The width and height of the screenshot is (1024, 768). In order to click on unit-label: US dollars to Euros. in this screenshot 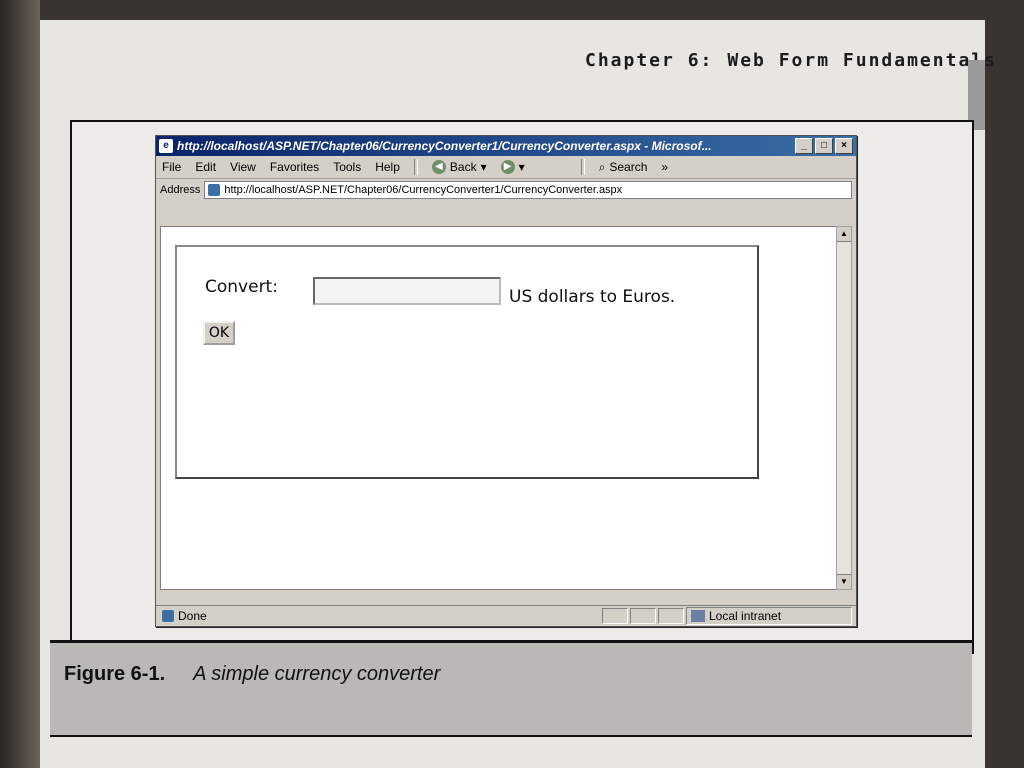, I will do `click(592, 297)`.